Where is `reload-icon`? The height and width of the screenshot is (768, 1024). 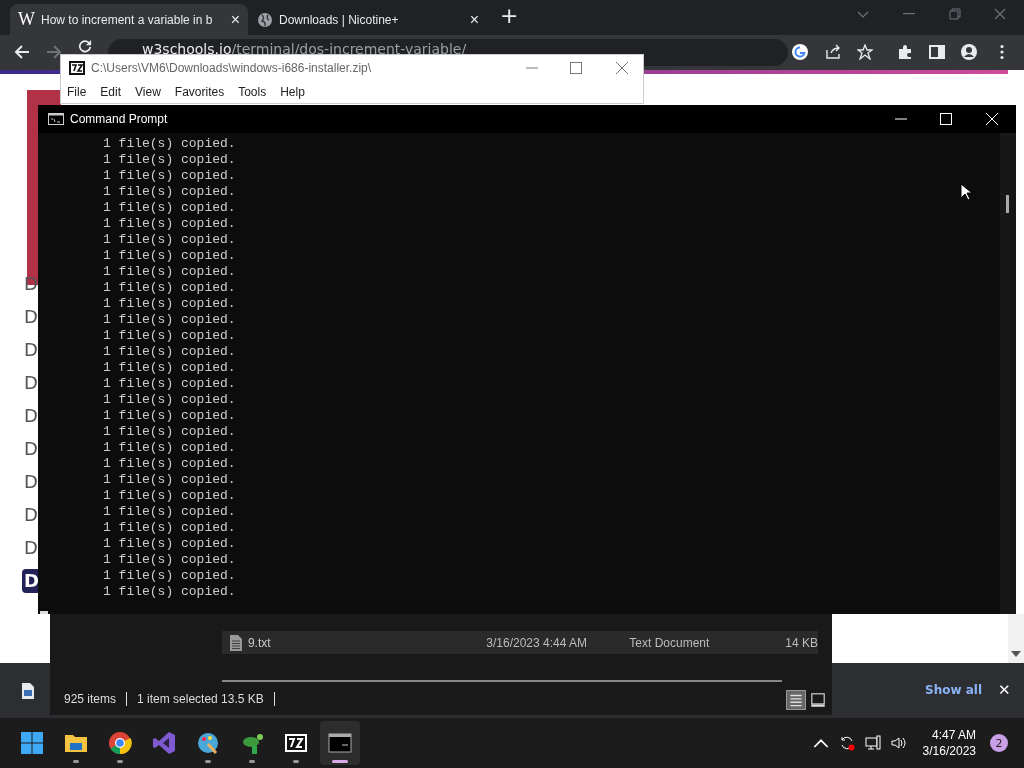 reload-icon is located at coordinates (85, 46).